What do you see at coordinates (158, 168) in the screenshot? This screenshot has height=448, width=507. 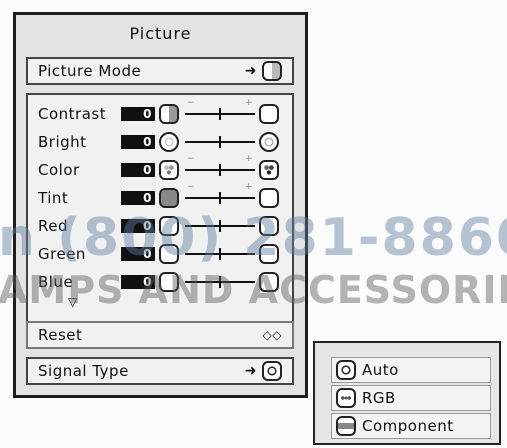 I see `adjust-row-color: Color 0 − +` at bounding box center [158, 168].